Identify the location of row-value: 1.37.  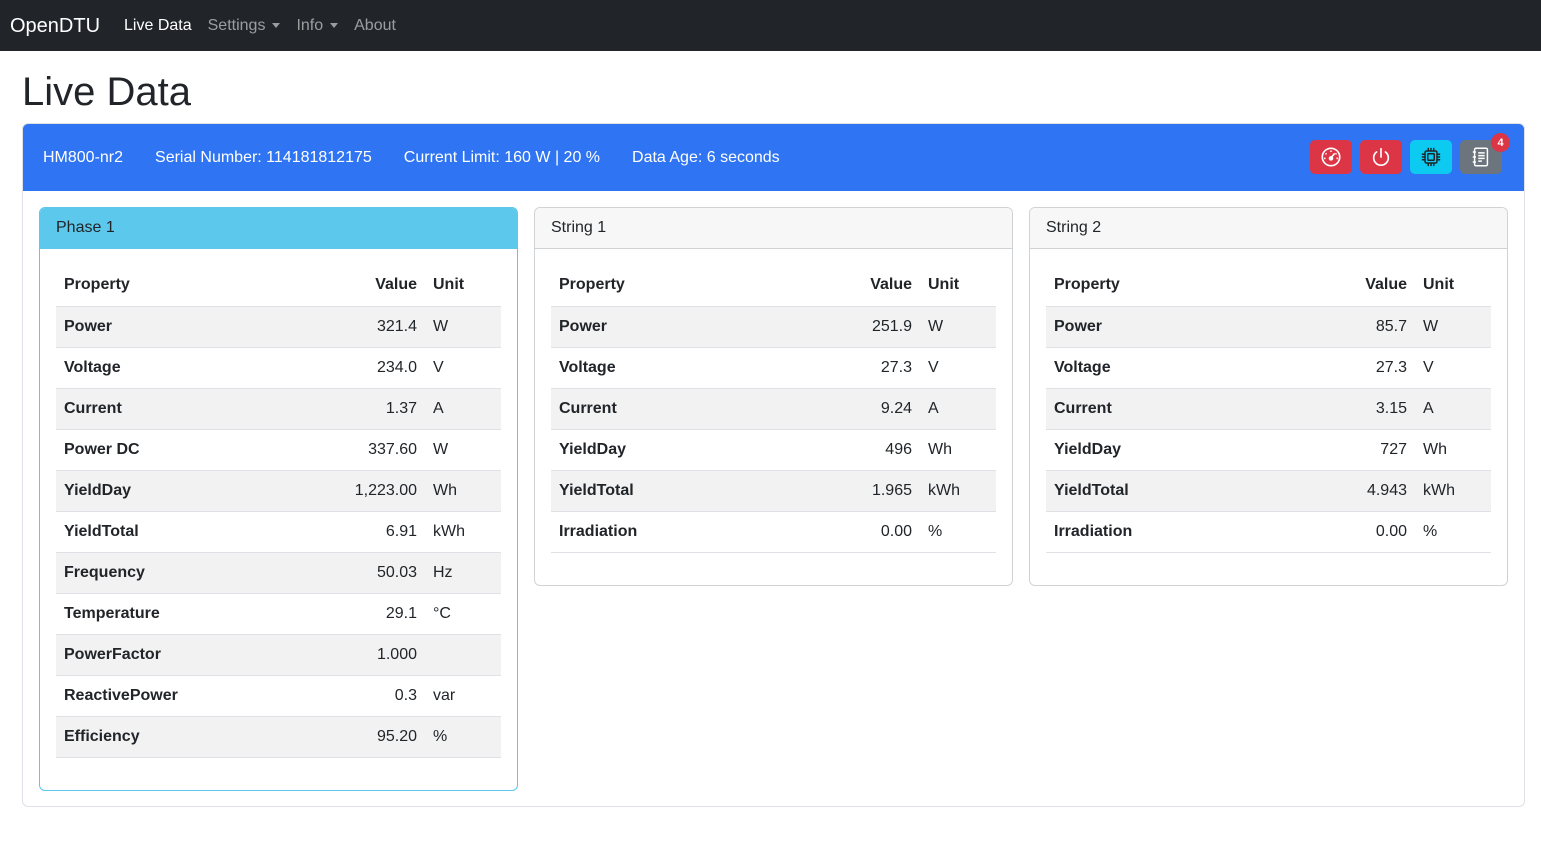
(355, 409).